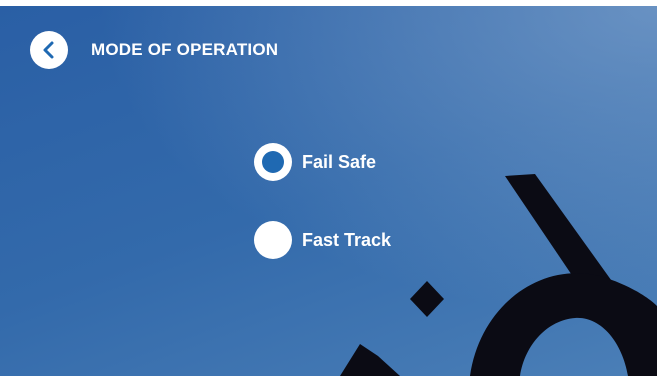 The image size is (657, 376). I want to click on option-fail-safe: Fail Safe, so click(322, 162).